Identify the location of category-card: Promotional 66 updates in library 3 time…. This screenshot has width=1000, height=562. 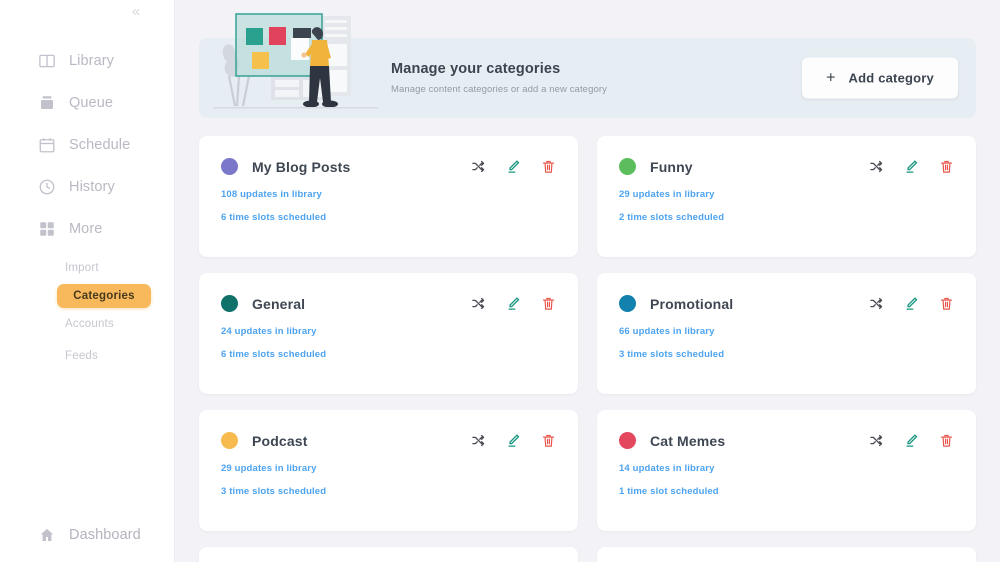
(786, 333).